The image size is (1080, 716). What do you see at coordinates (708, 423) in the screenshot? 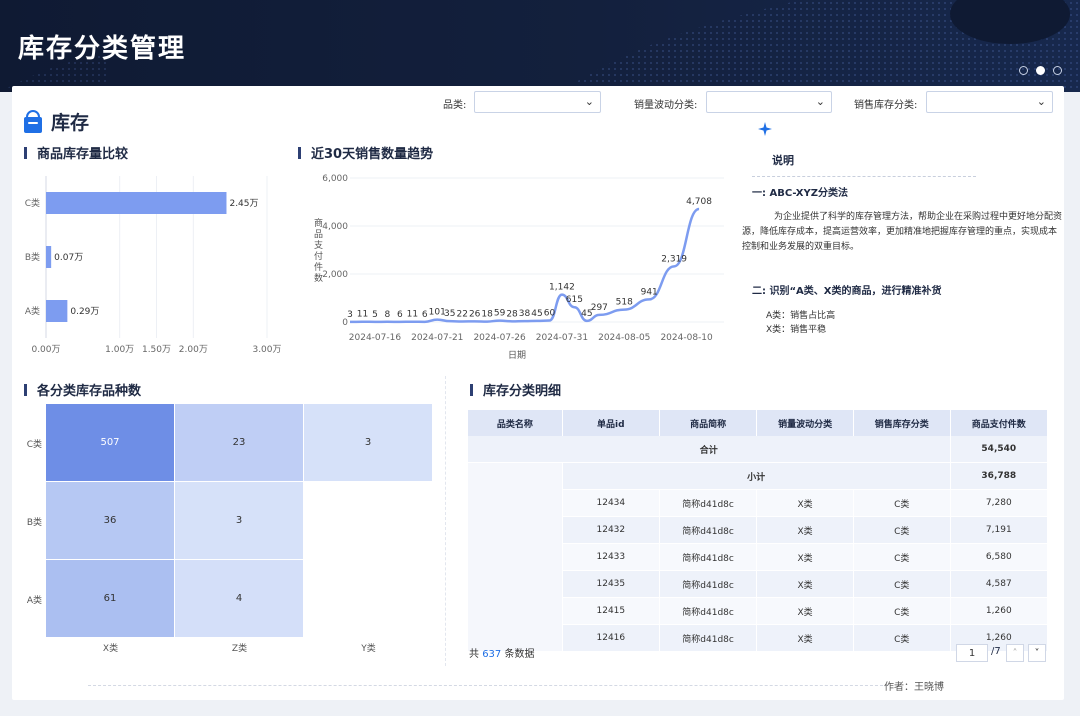
I see `column-header: 商品简称` at bounding box center [708, 423].